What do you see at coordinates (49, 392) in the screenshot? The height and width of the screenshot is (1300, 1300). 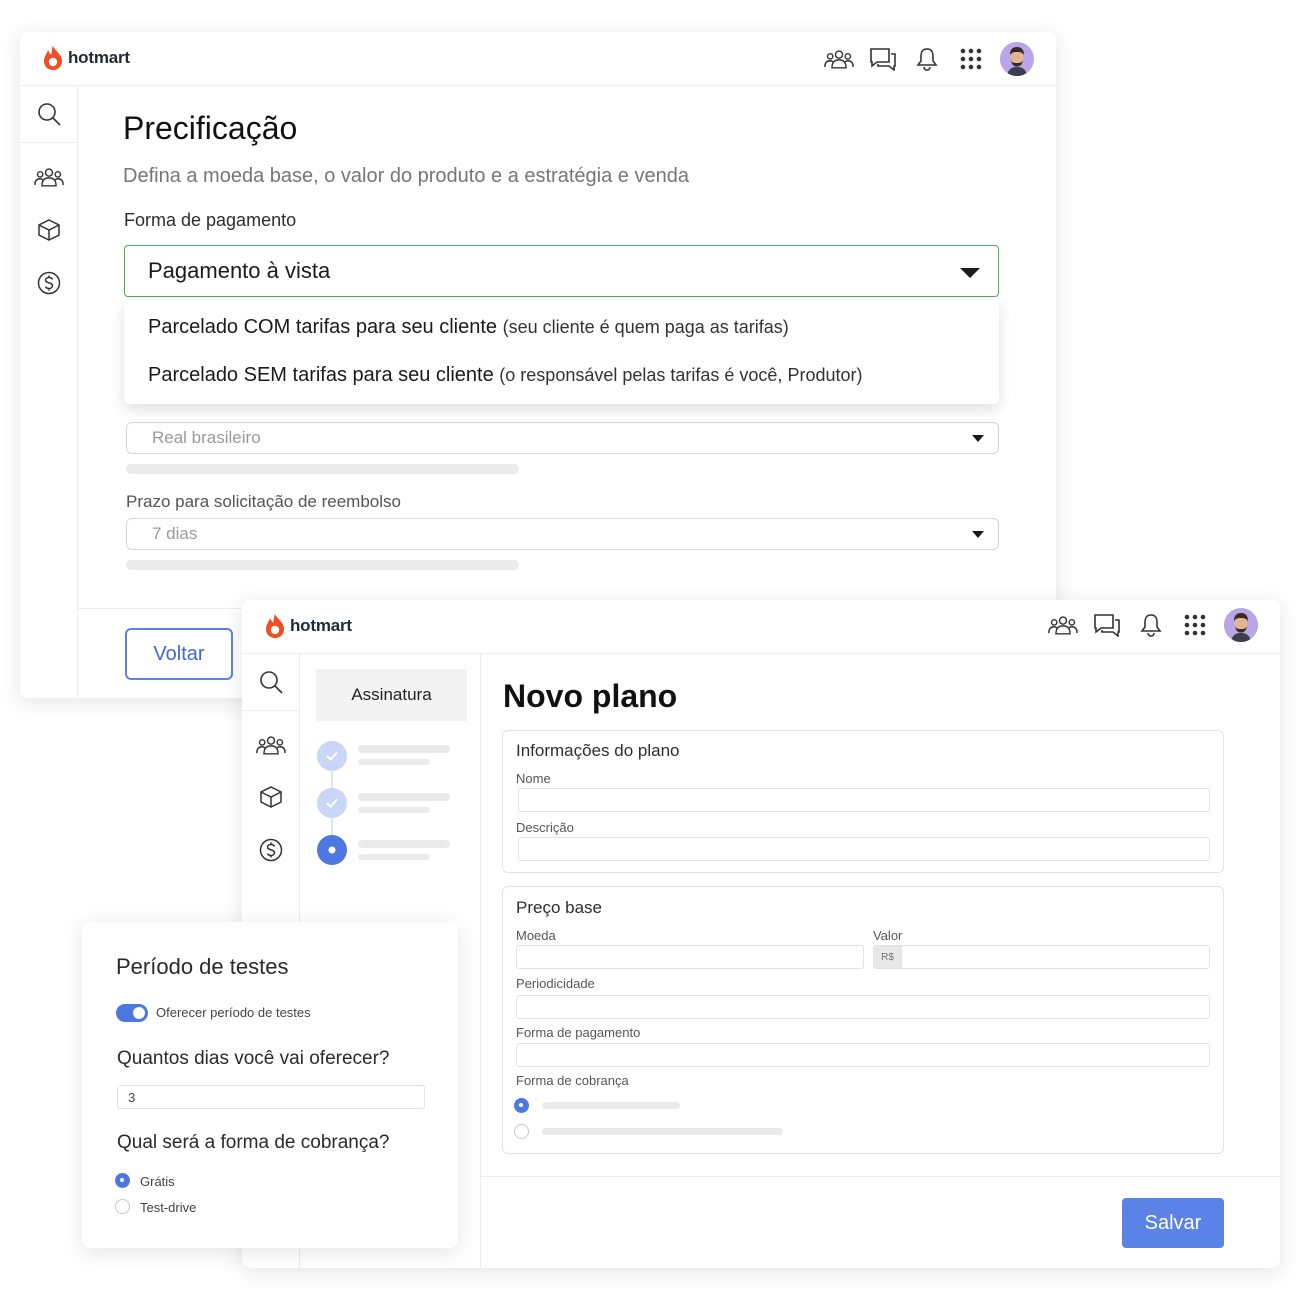 I see `sidebar` at bounding box center [49, 392].